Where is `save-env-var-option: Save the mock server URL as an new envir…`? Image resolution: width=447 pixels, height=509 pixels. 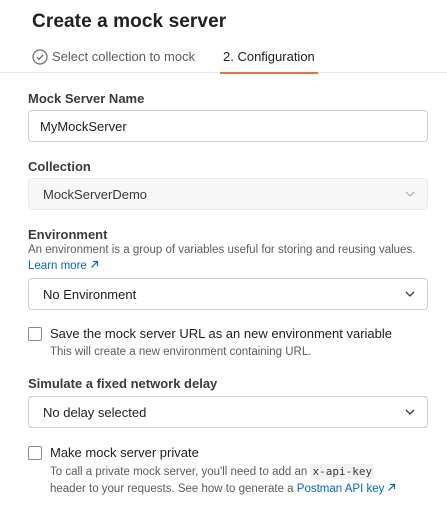
save-env-var-option: Save the mock server URL as an new envir… is located at coordinates (210, 343).